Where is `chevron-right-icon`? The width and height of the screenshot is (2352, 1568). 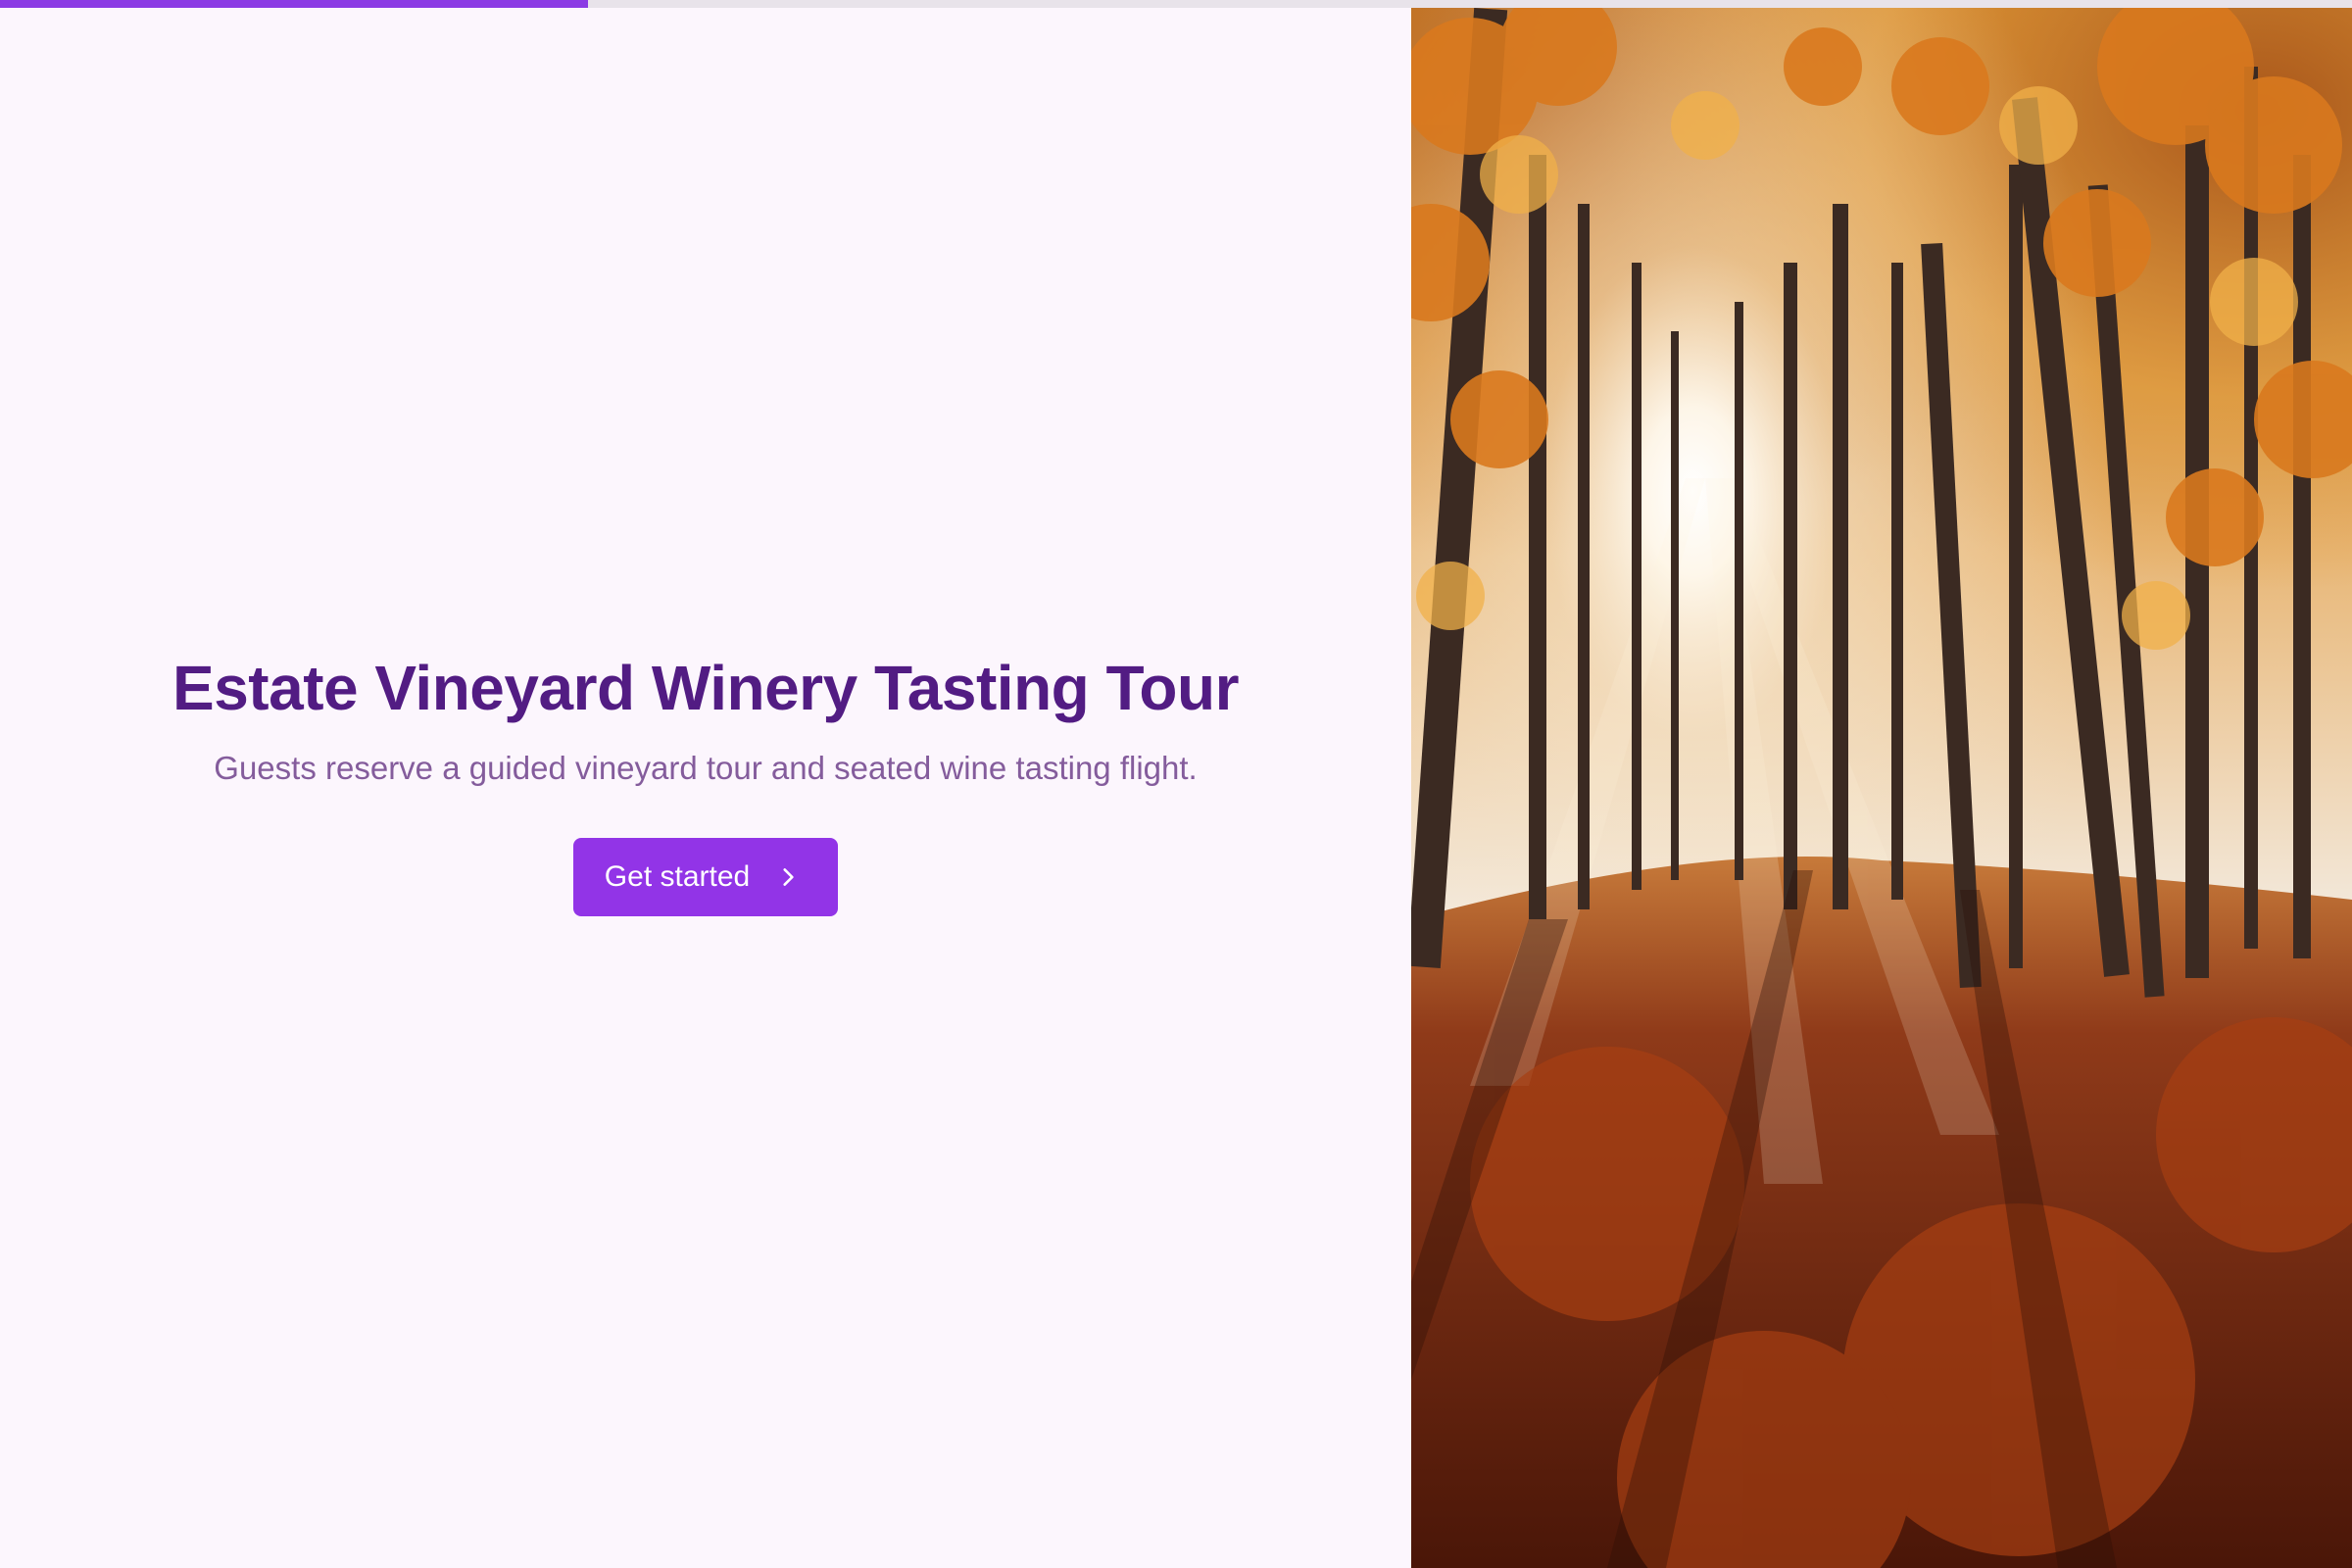 chevron-right-icon is located at coordinates (788, 877).